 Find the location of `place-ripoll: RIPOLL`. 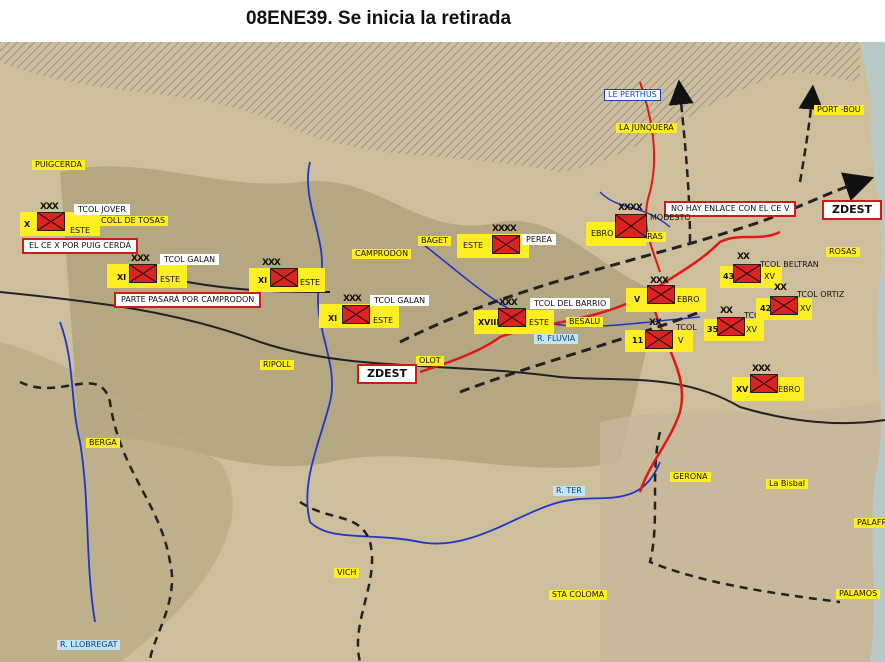

place-ripoll: RIPOLL is located at coordinates (277, 365).